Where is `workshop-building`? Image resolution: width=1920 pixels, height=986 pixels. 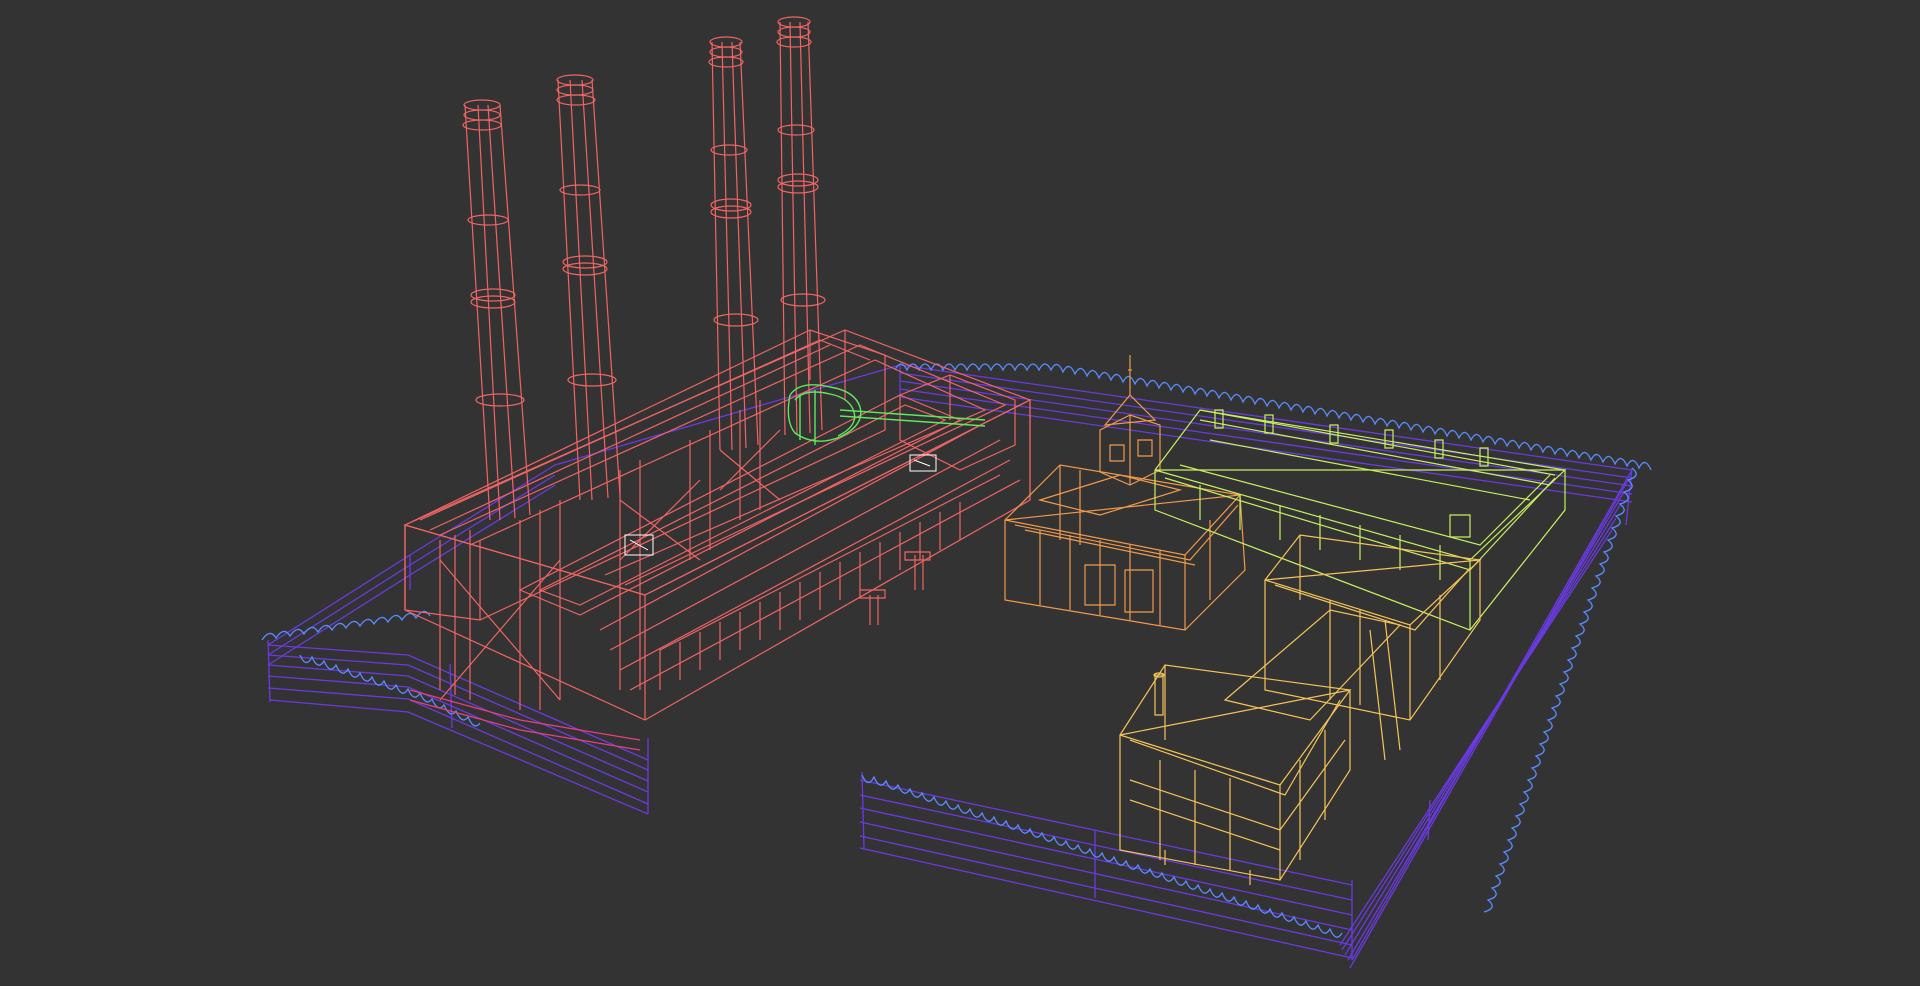
workshop-building is located at coordinates (1300, 710).